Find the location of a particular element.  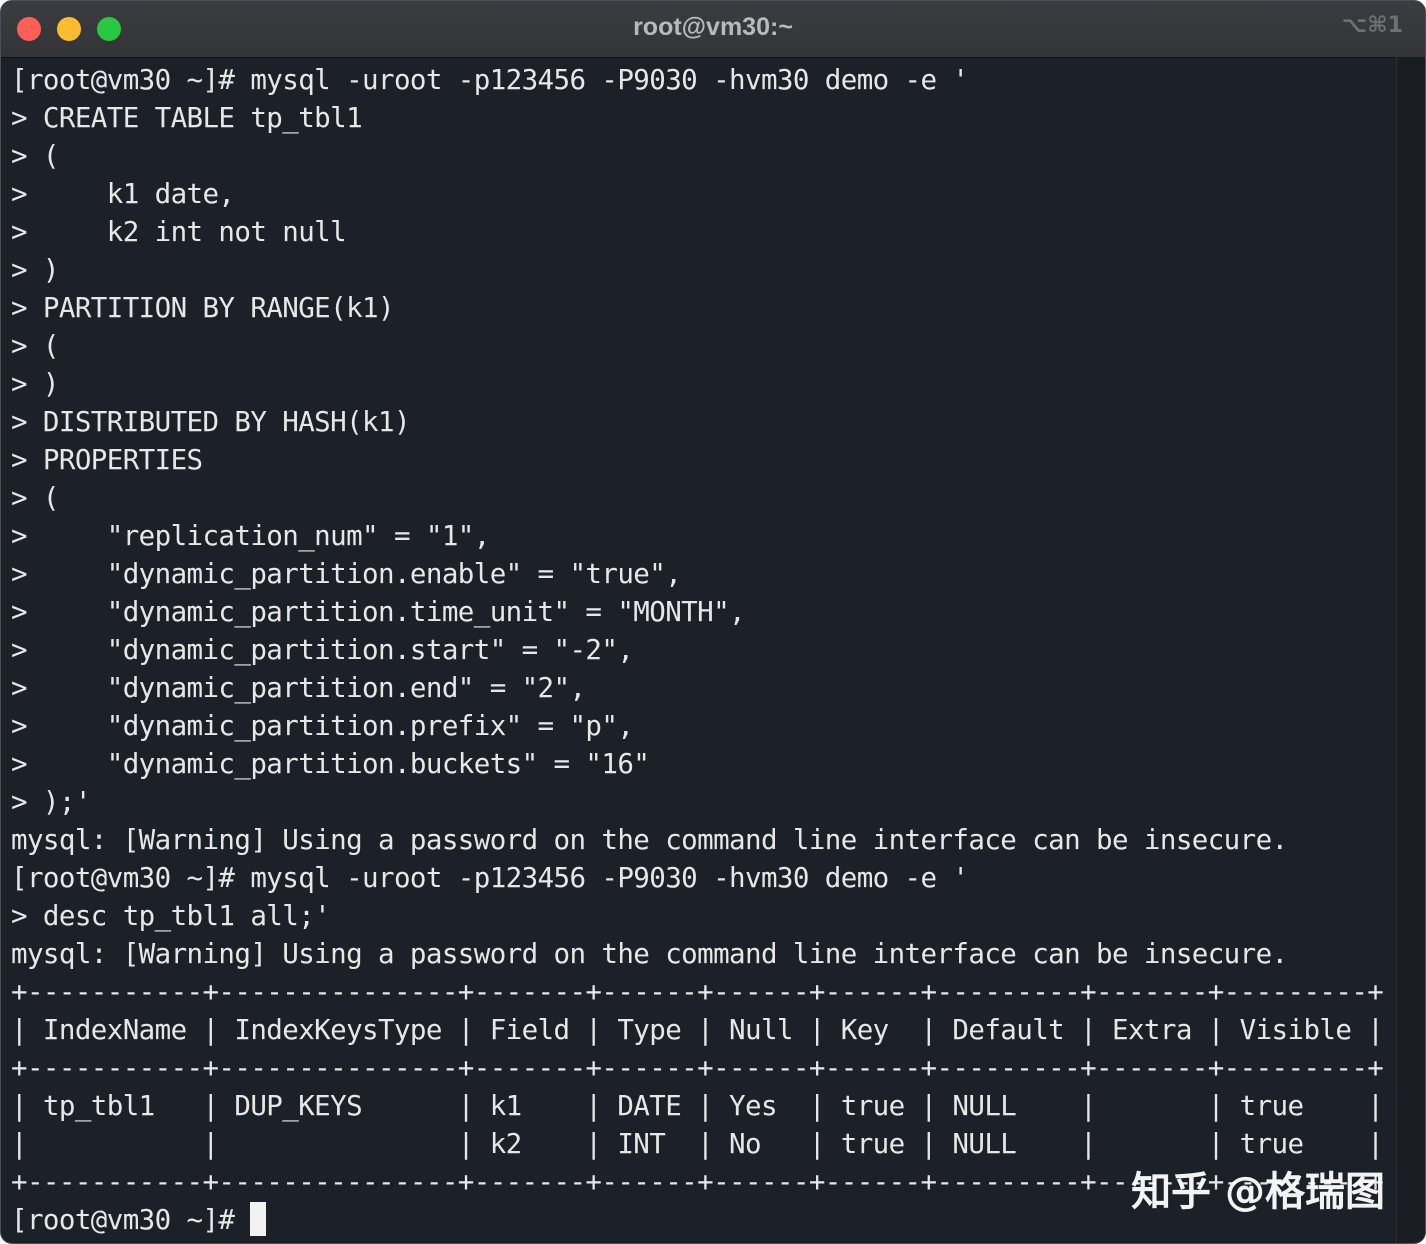

terminal-line: > "dynamic_partition.start" = "-2", is located at coordinates (322, 650).